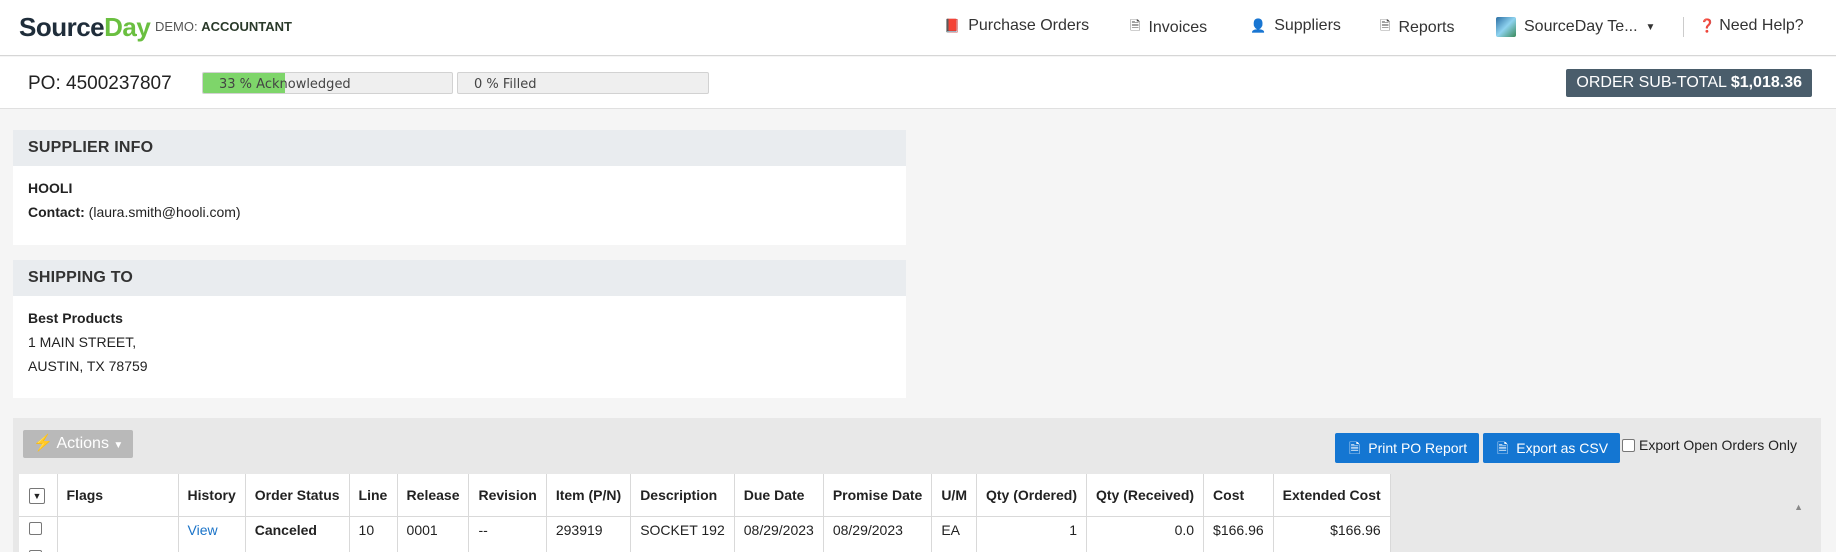  Describe the element at coordinates (589, 530) in the screenshot. I see `cell-item: 293919` at that location.